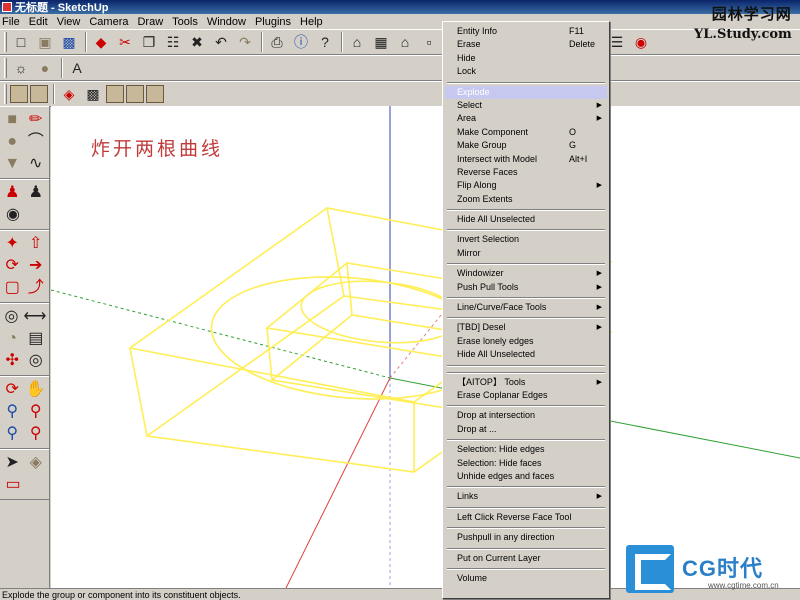  Describe the element at coordinates (526, 287) in the screenshot. I see `menu-item-push-pull-tools: Push Pull Tools ▶` at that location.